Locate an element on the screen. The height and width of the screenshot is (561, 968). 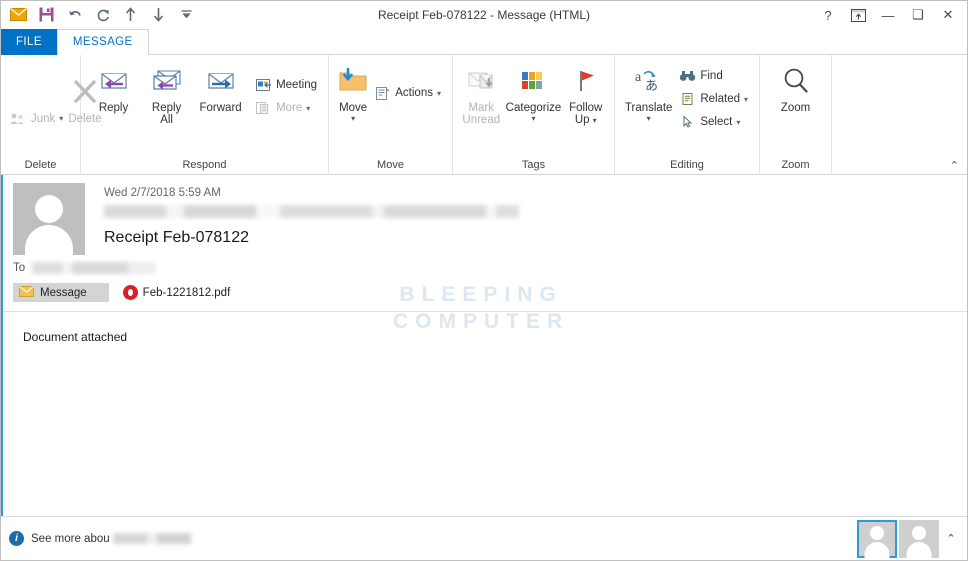
message-body: Document attached is located at coordinates (75, 337).